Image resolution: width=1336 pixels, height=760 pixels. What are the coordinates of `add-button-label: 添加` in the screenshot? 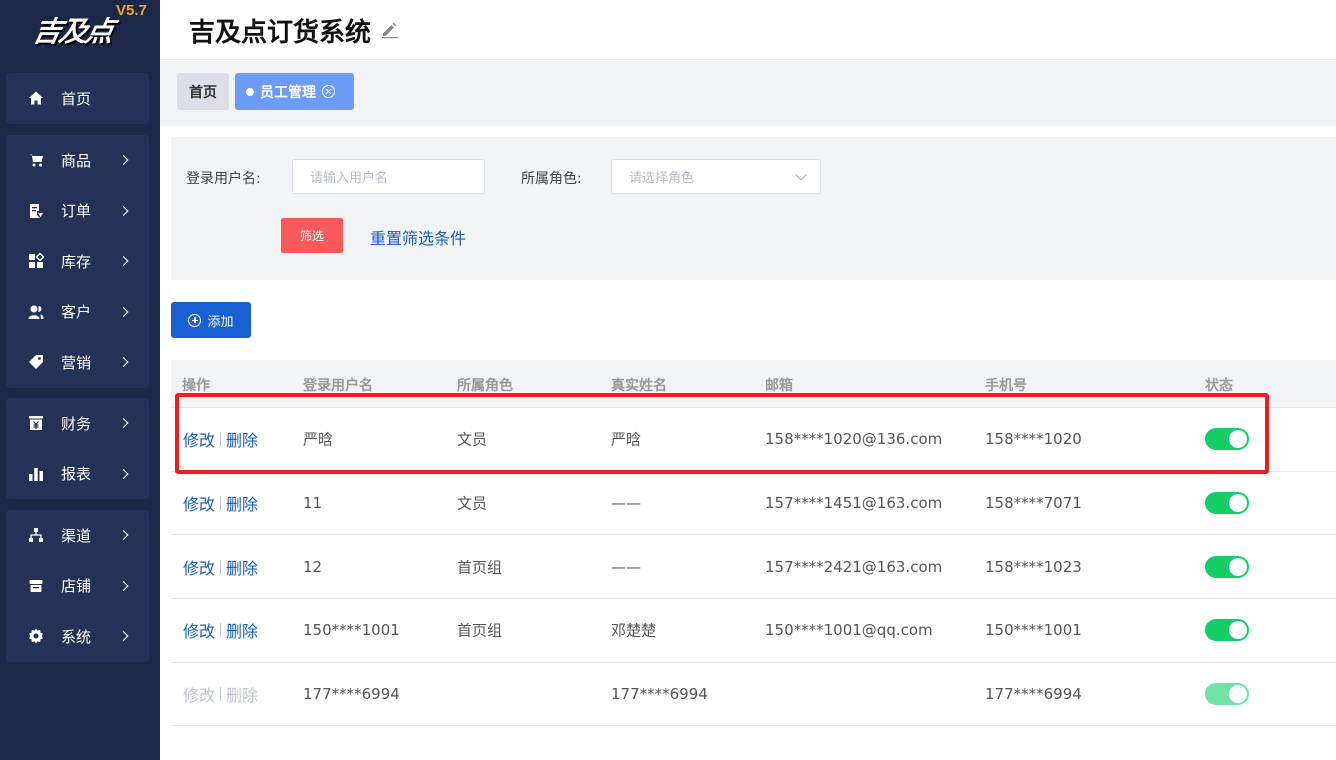 It's located at (220, 322).